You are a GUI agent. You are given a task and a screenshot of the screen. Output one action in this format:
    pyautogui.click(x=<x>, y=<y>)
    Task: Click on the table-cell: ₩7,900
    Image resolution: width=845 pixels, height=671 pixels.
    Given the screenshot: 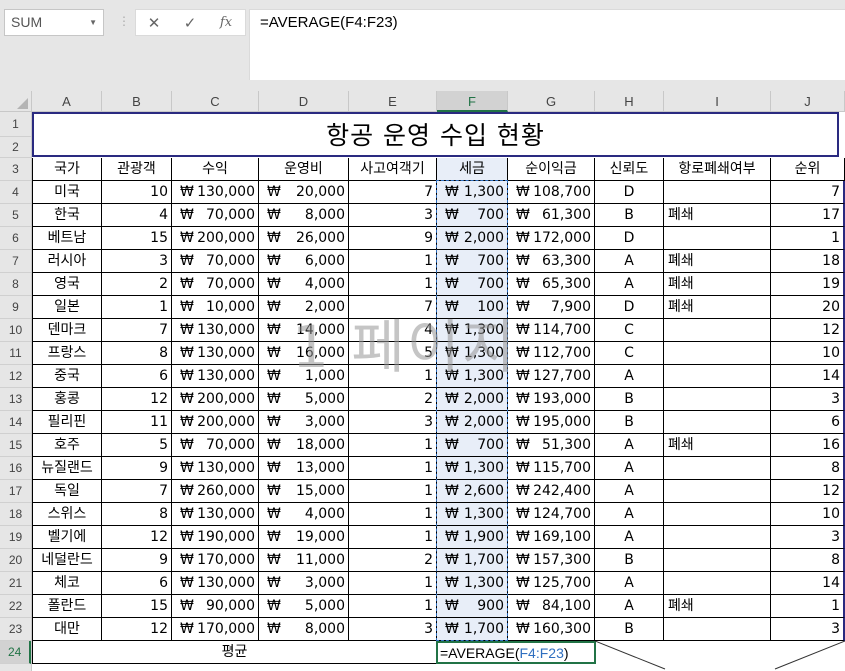 What is the action you would take?
    pyautogui.click(x=551, y=307)
    